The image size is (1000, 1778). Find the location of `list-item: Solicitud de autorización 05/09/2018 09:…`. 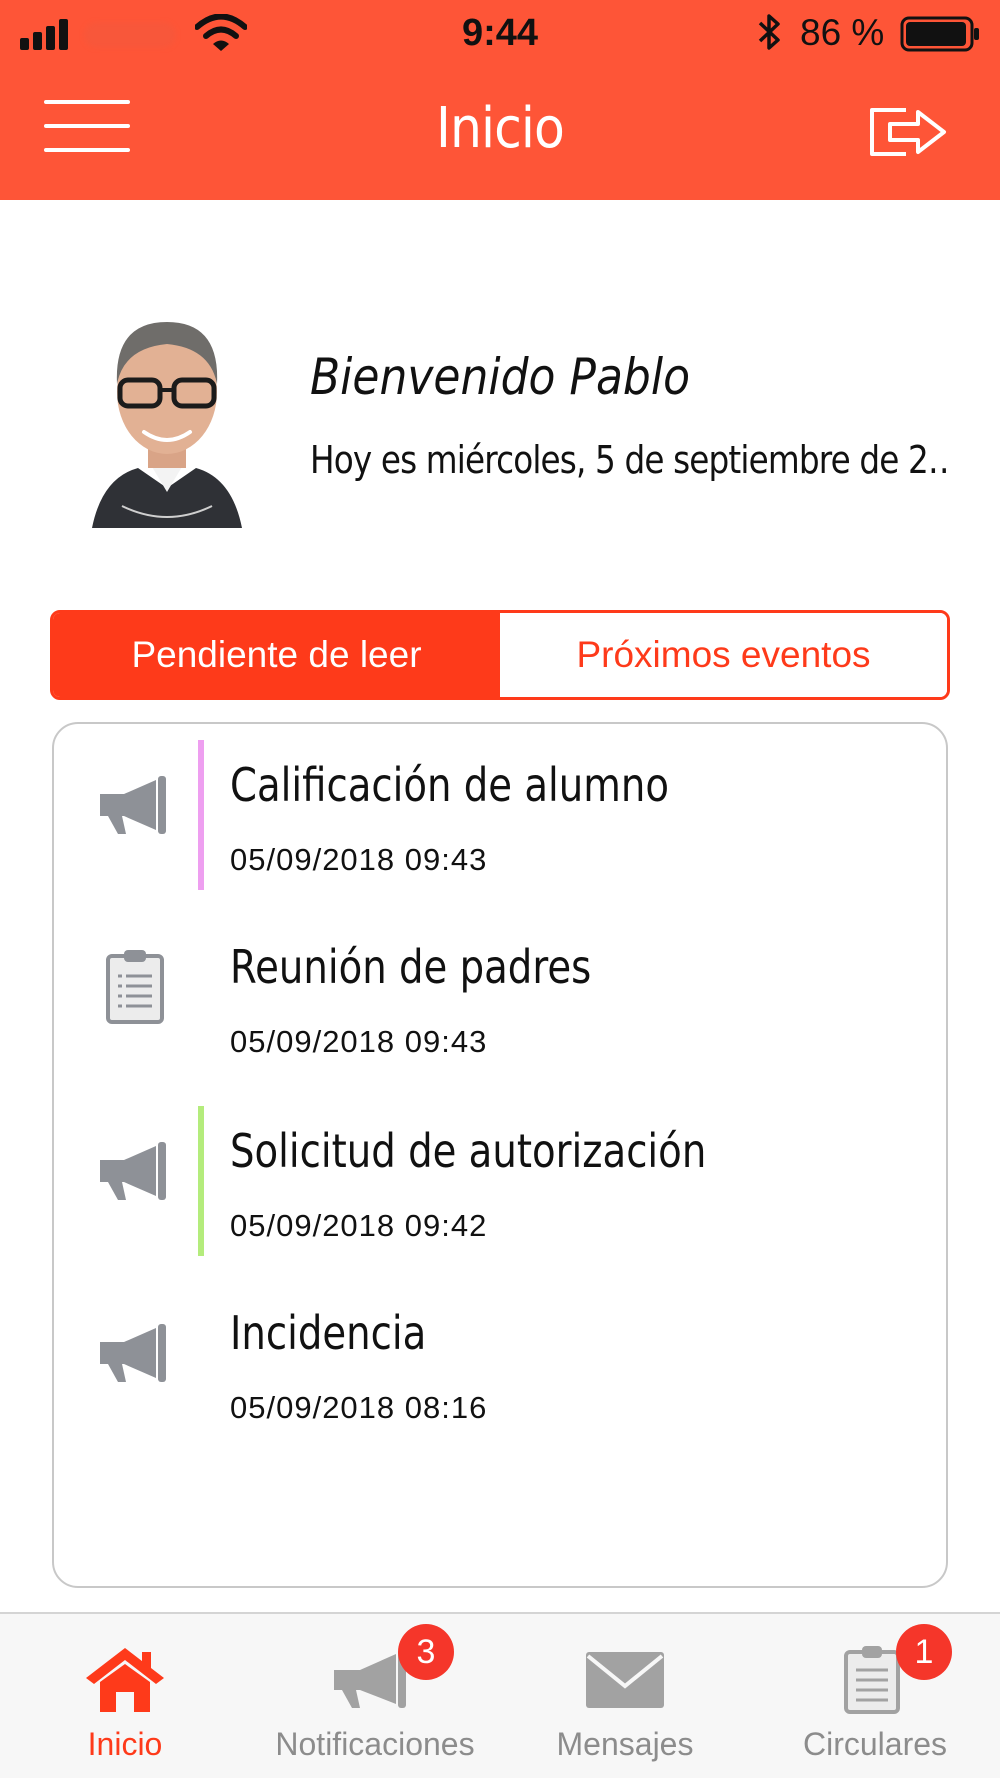

list-item: Solicitud de autorización 05/09/2018 09:… is located at coordinates (500, 1173).